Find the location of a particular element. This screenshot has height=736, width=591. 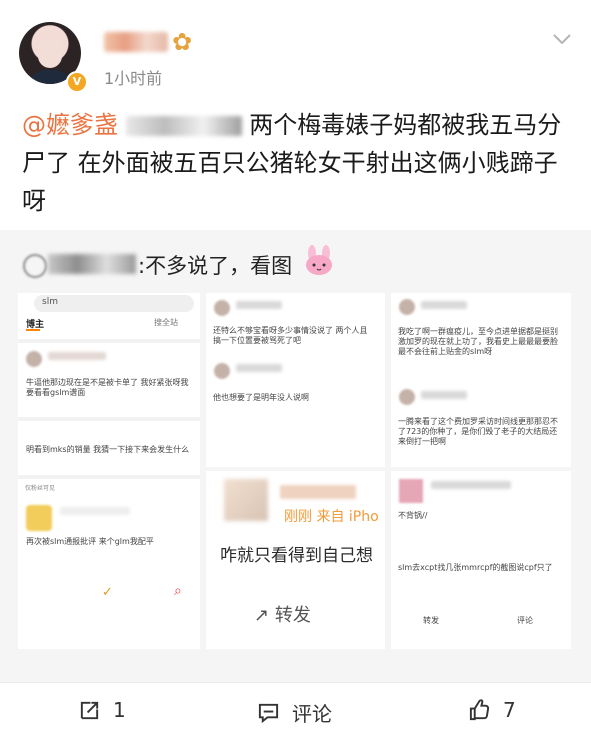

share-icon is located at coordinates (89, 710).